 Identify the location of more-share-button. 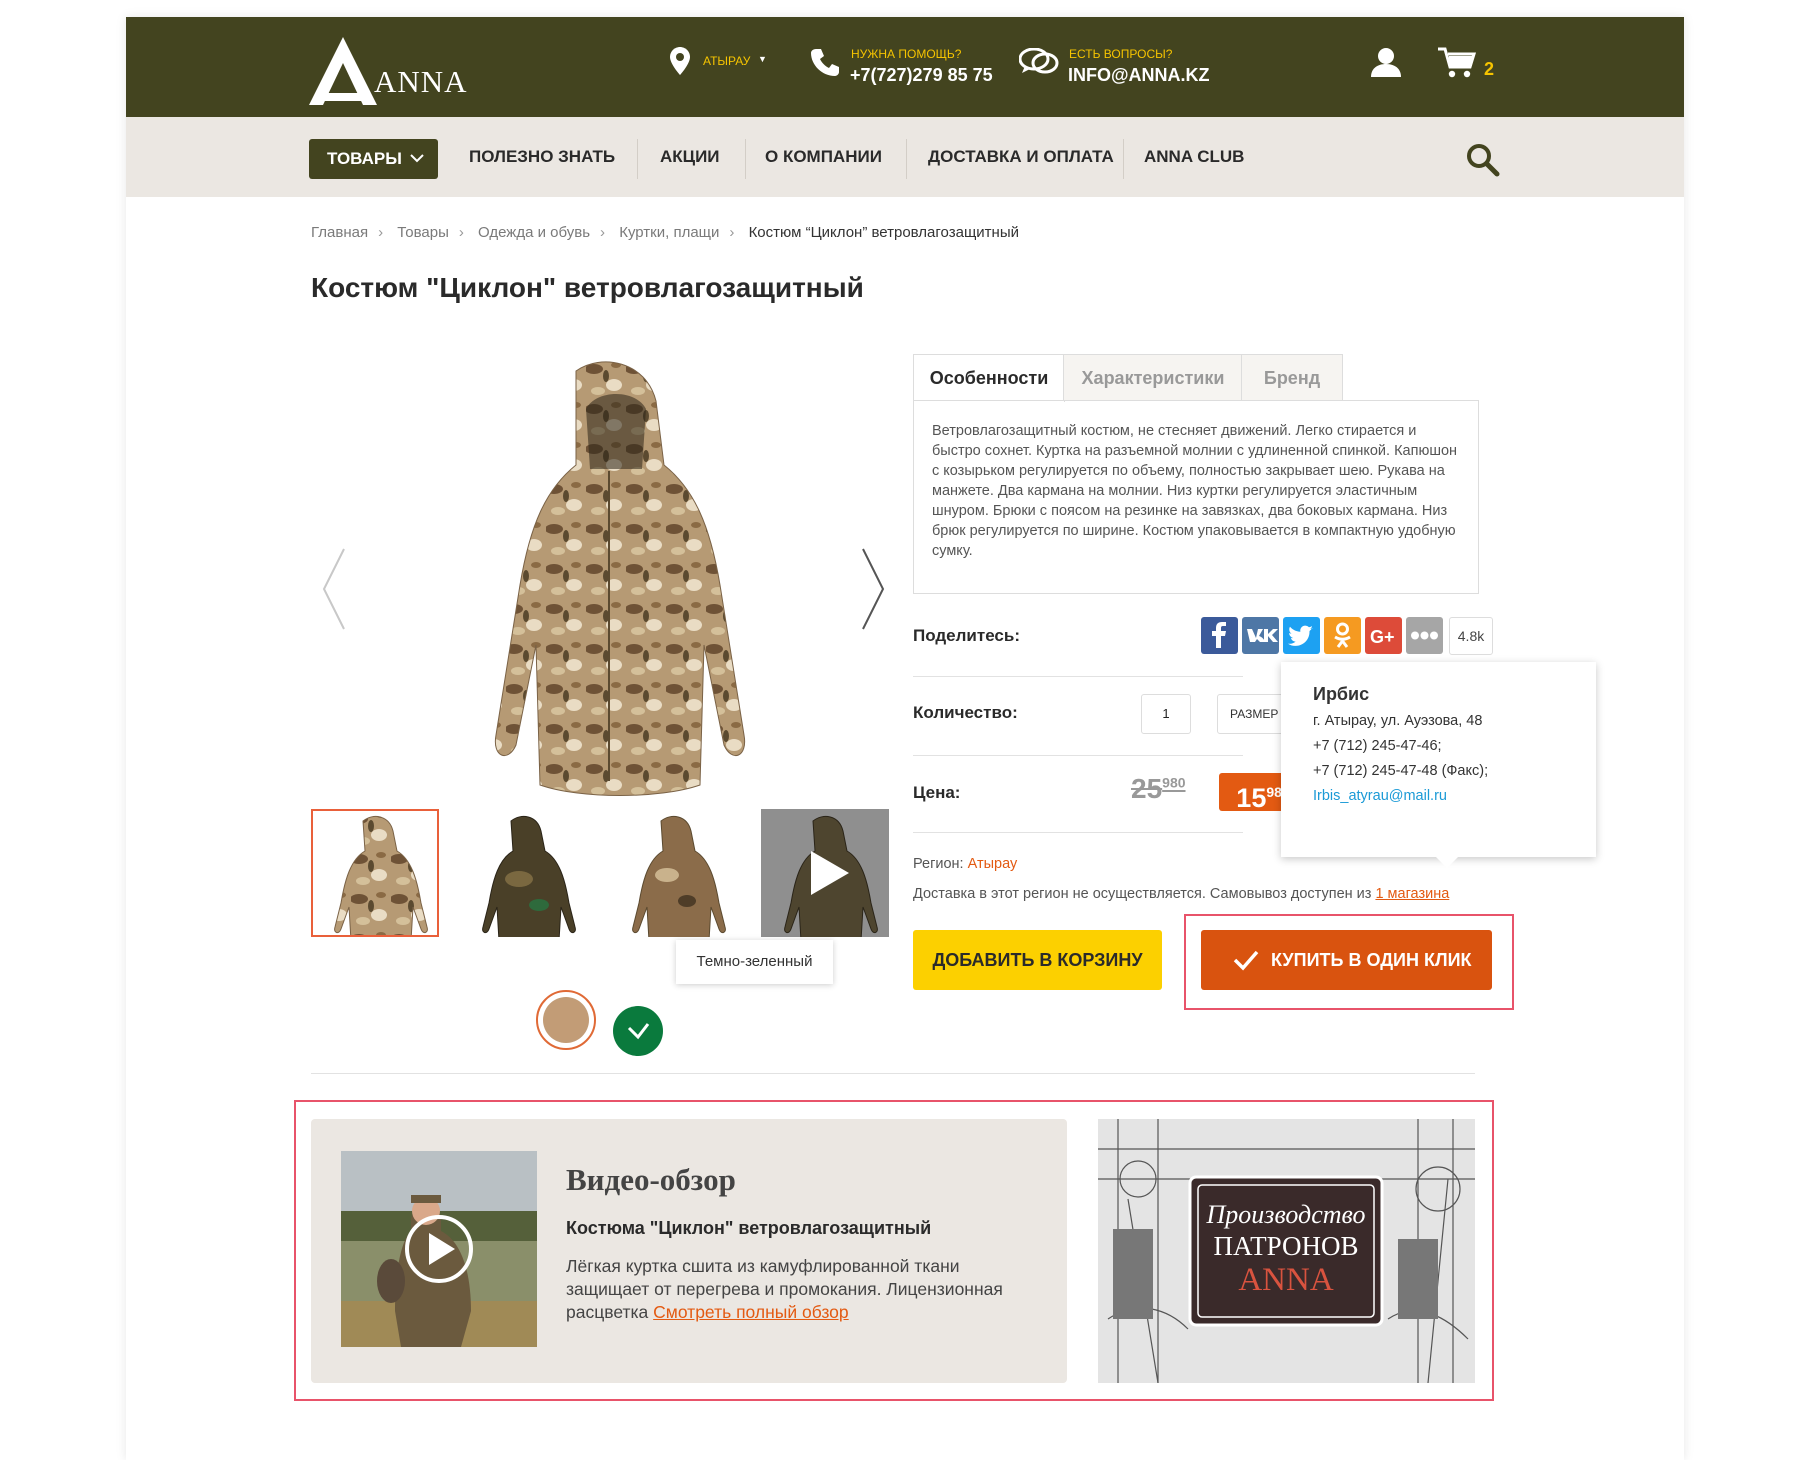
(1424, 635).